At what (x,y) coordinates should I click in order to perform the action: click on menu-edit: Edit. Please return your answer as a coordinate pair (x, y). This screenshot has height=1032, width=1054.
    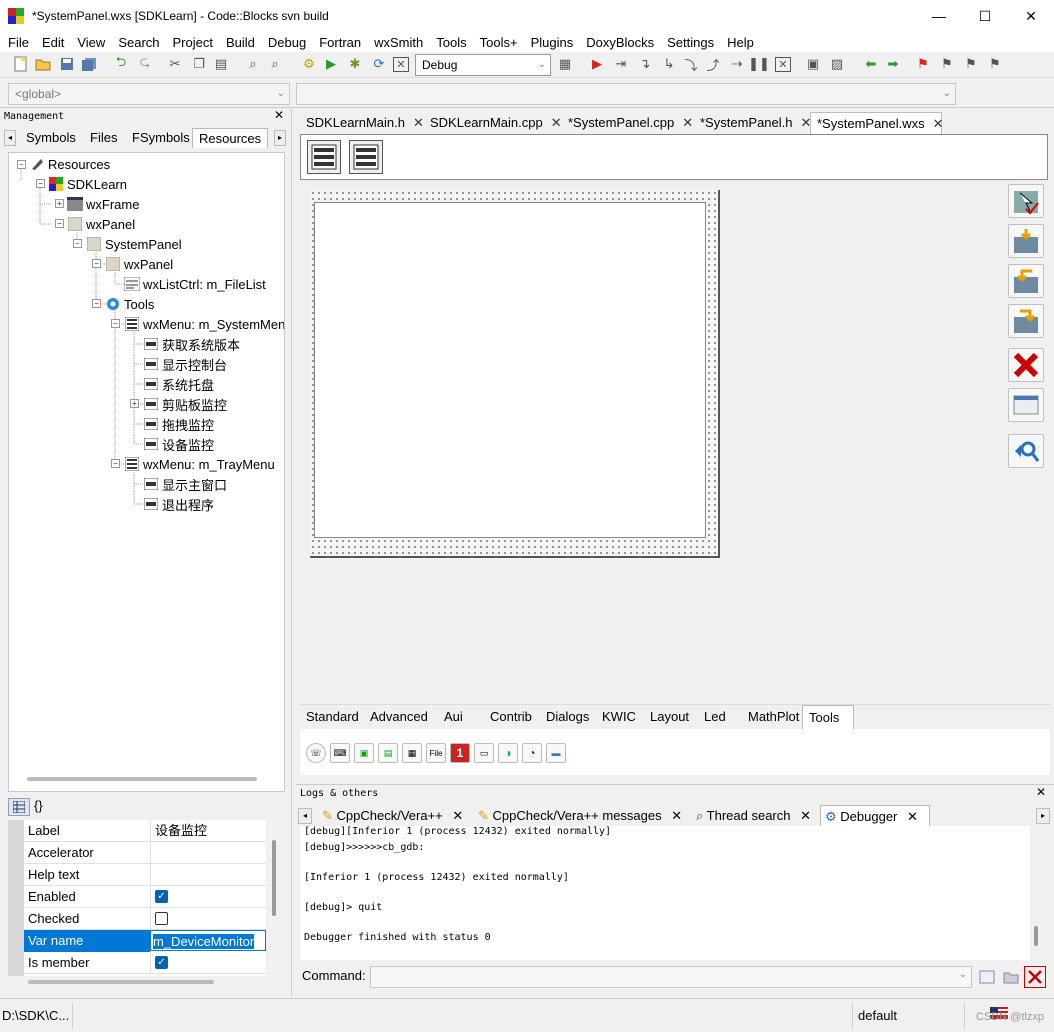
    Looking at the image, I should click on (51, 42).